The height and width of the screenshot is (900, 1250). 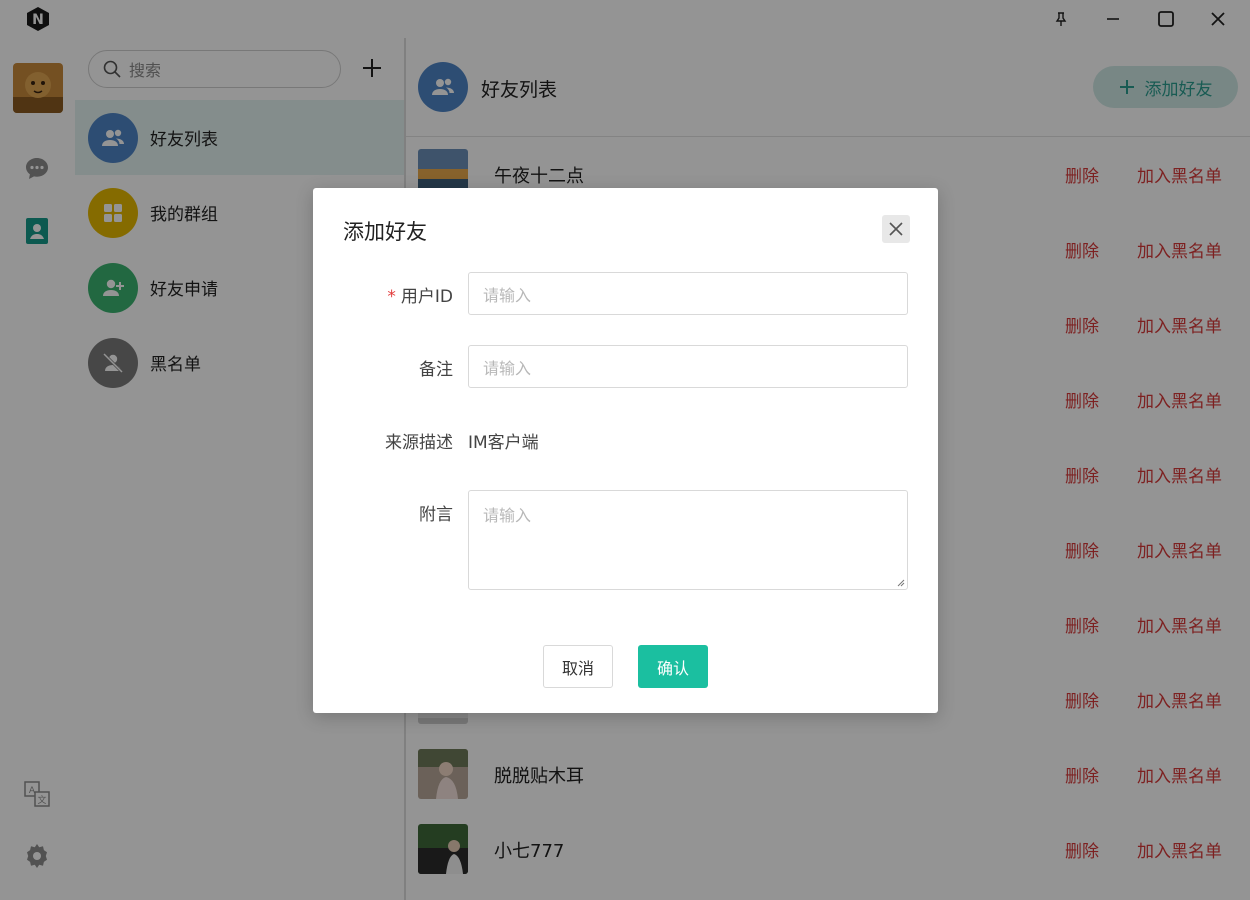 I want to click on message-textarea: 请输入, so click(x=688, y=540).